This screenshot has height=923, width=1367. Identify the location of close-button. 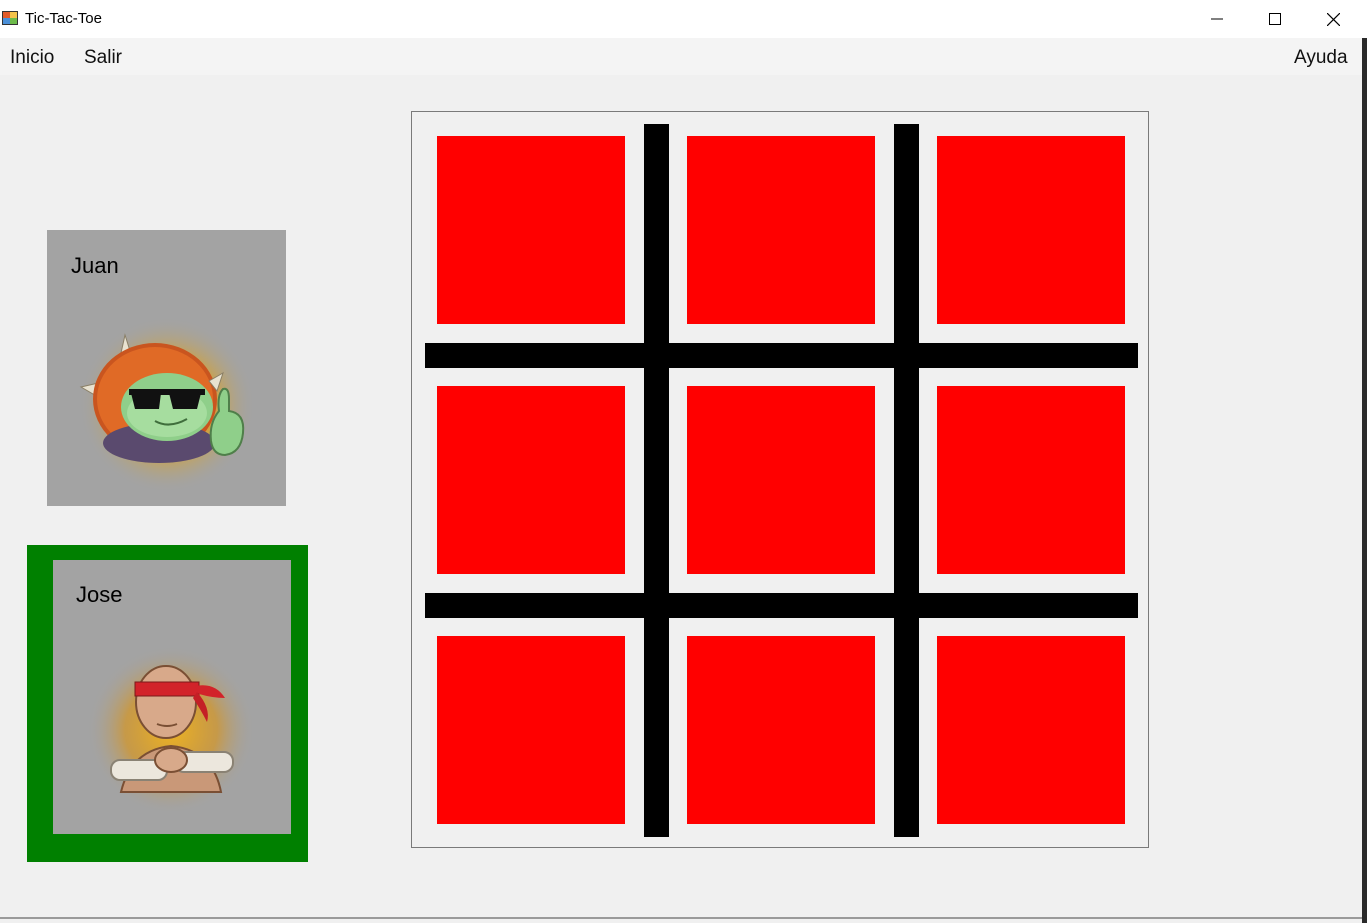
(1333, 19).